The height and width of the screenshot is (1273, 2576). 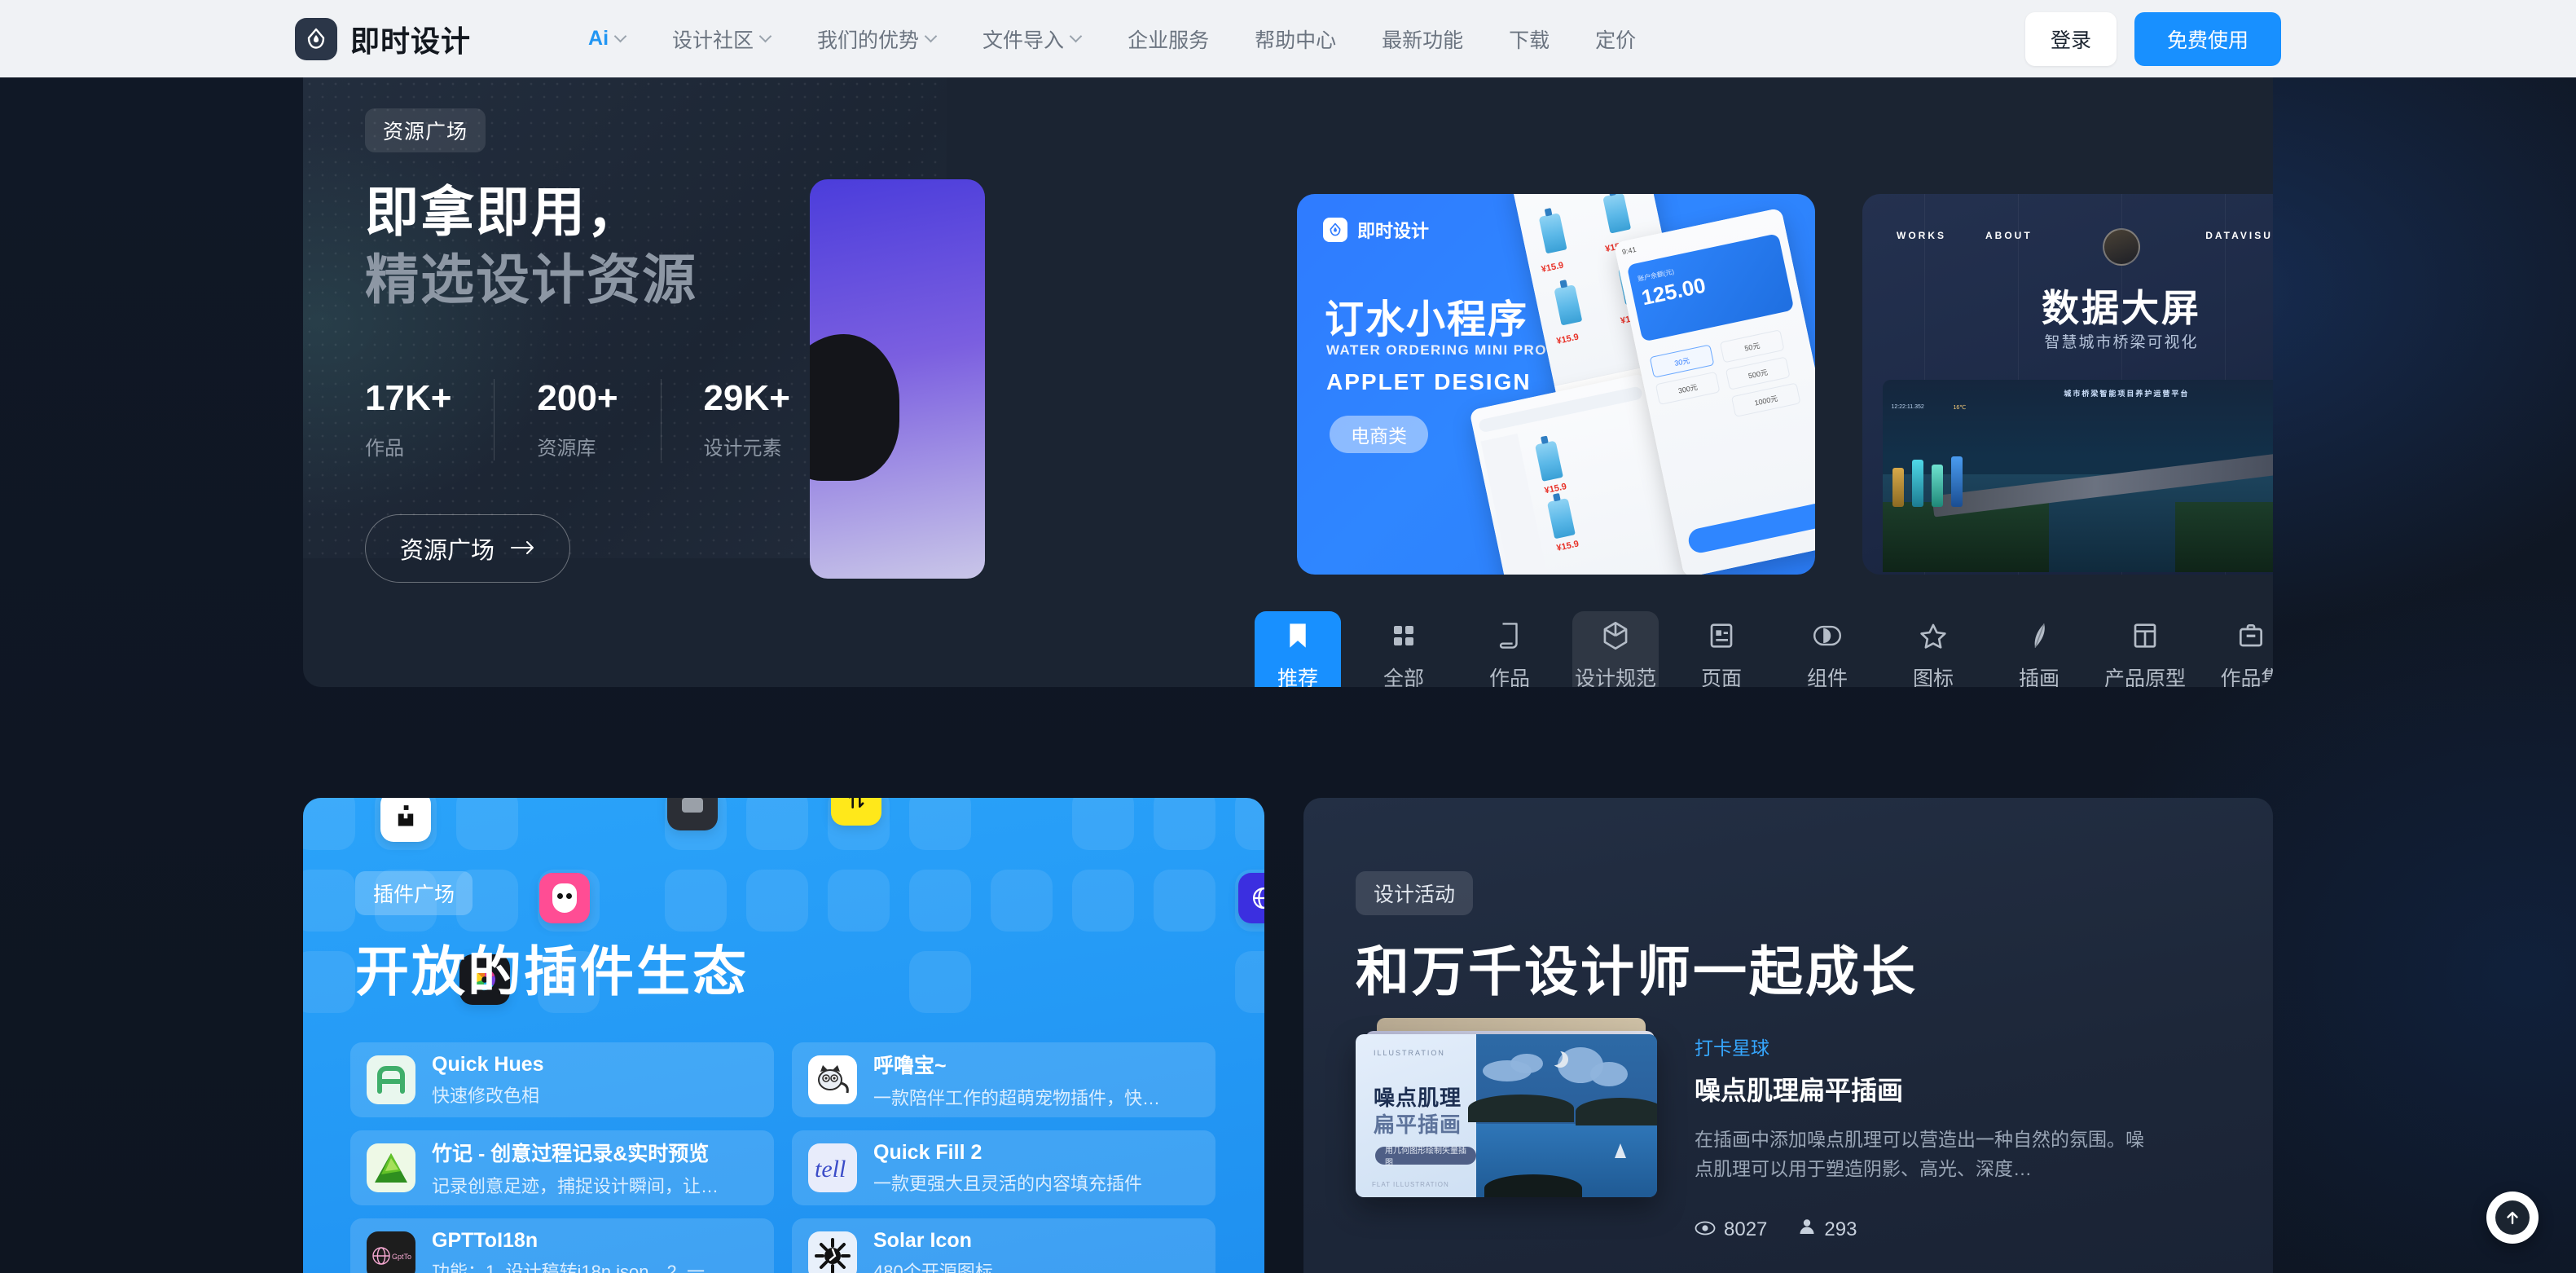 What do you see at coordinates (598, 39) in the screenshot?
I see `nav-label: Ai` at bounding box center [598, 39].